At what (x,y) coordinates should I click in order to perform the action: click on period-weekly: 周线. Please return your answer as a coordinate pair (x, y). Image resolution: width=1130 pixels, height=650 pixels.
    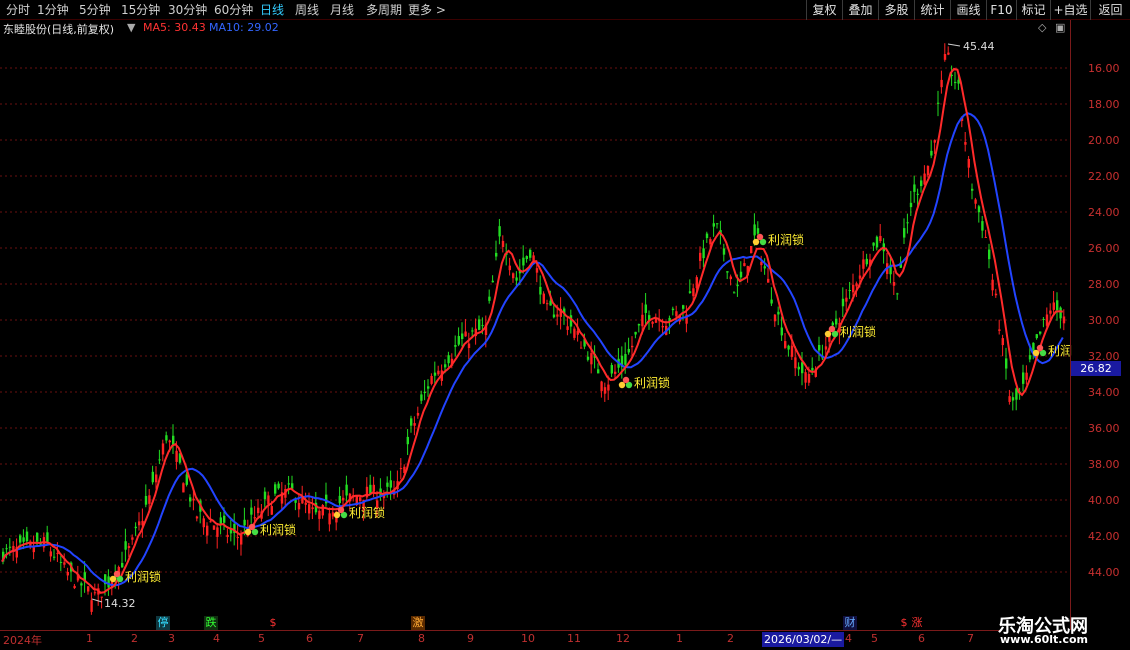
    Looking at the image, I should click on (307, 10).